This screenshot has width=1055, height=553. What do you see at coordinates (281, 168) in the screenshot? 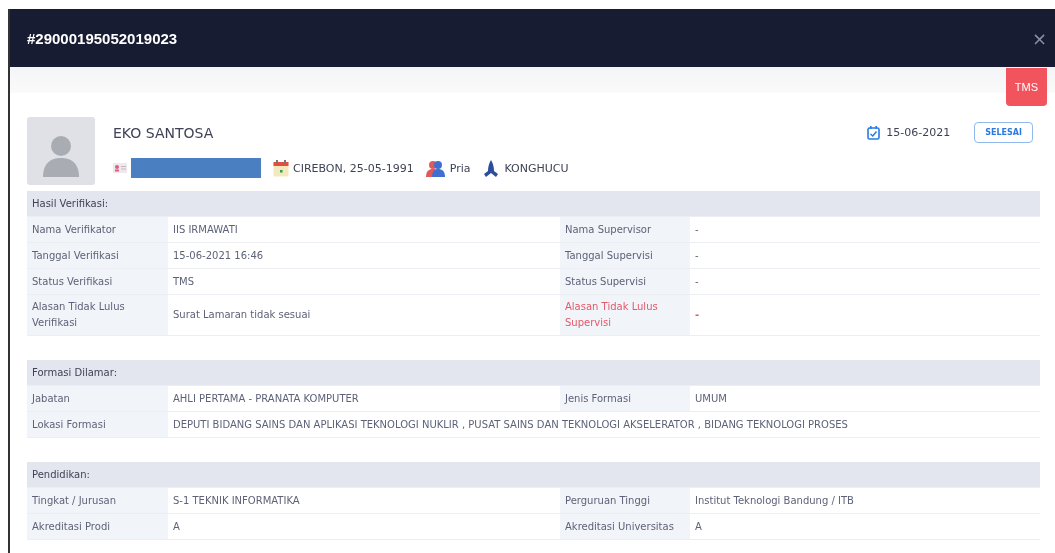
I see `calendar-icon` at bounding box center [281, 168].